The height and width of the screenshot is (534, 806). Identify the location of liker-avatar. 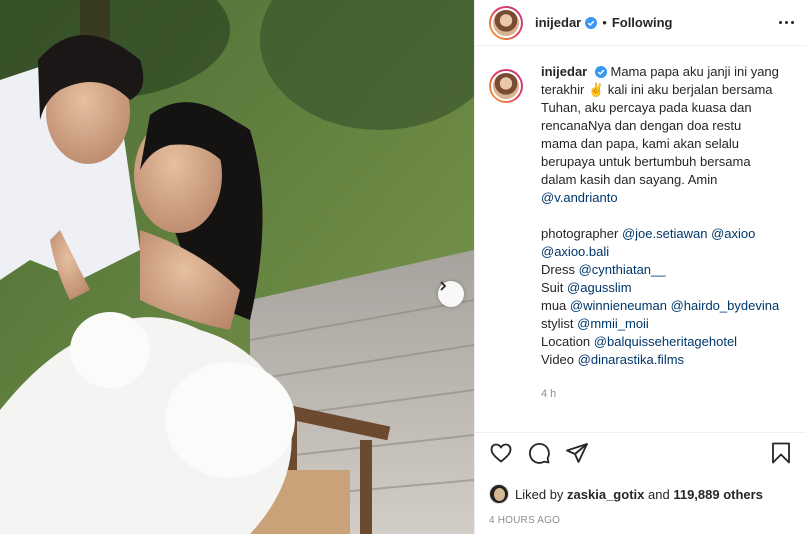
(499, 494).